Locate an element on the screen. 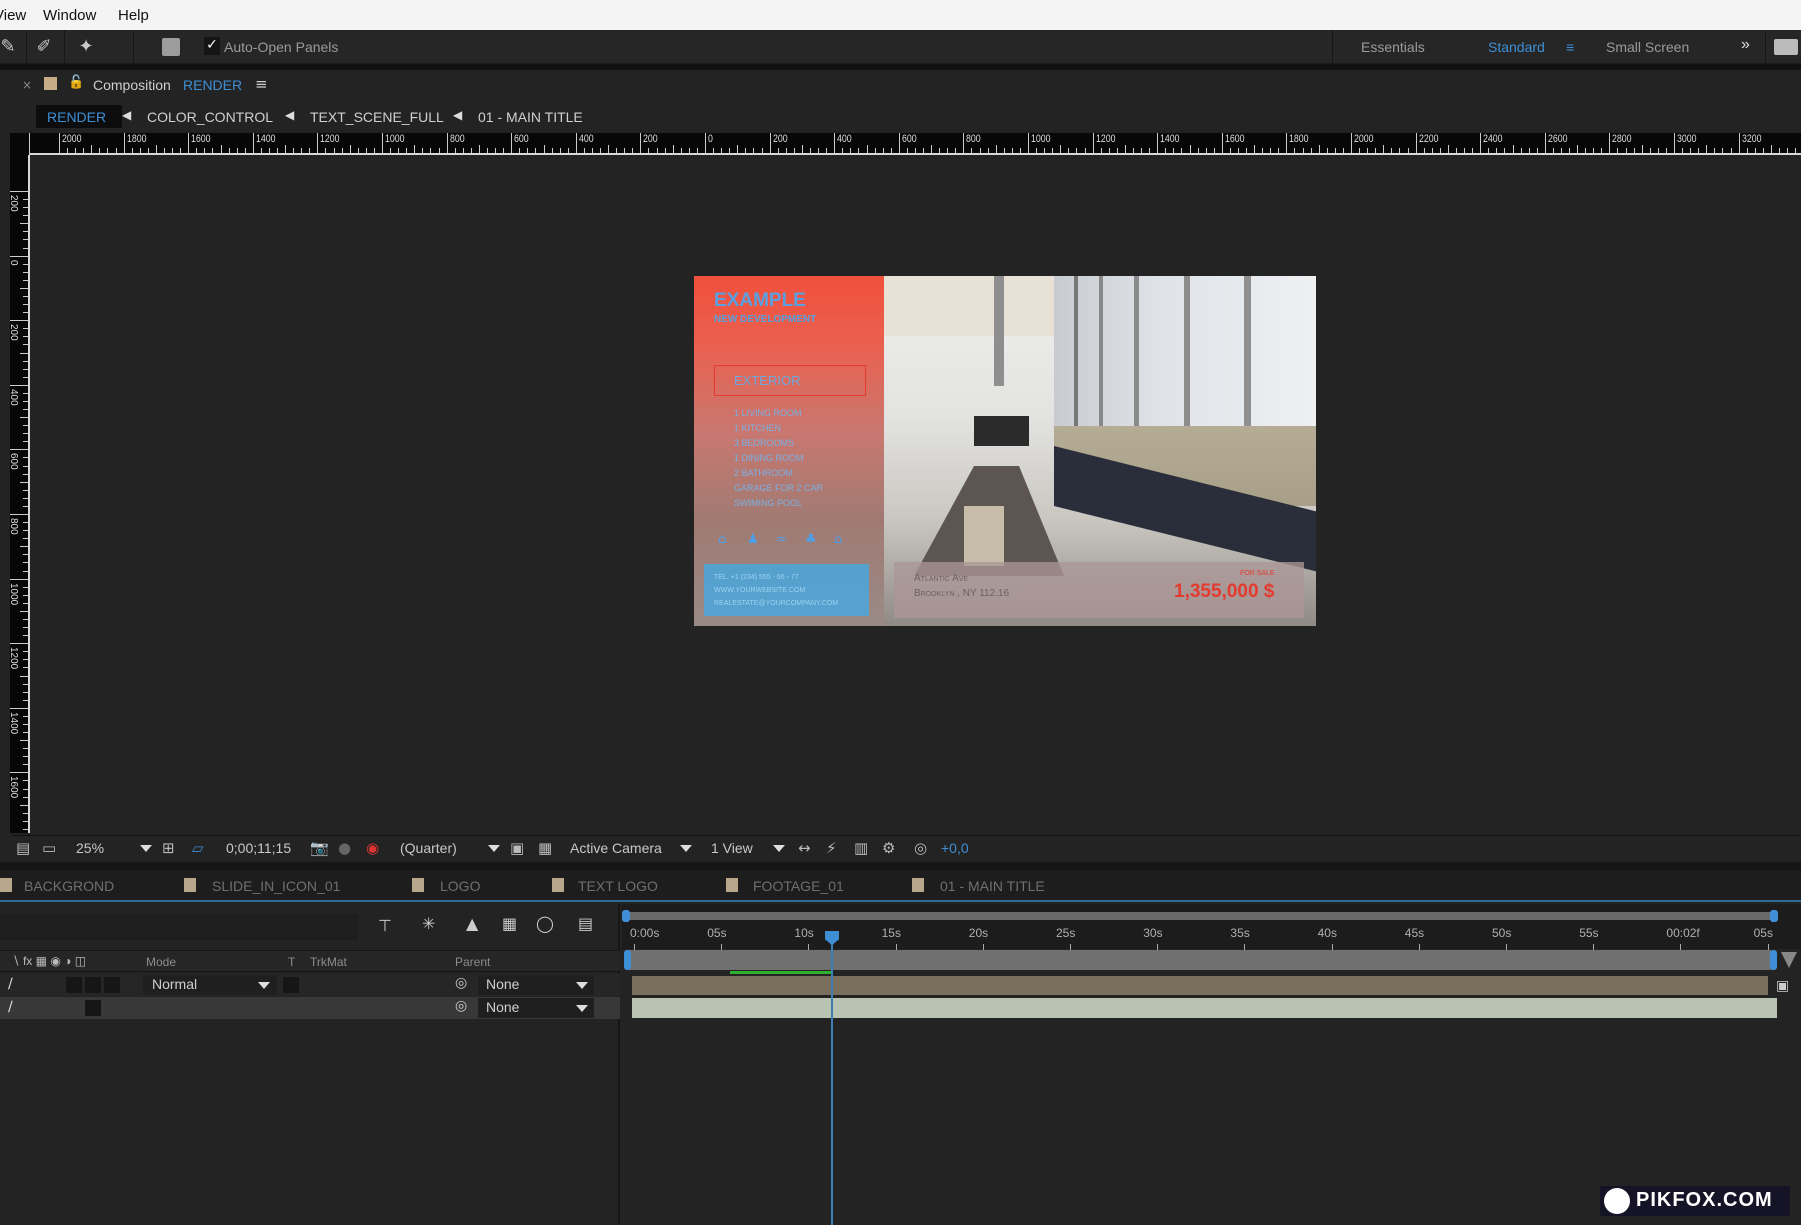 The image size is (1801, 1225). layer-search-input is located at coordinates (179, 927).